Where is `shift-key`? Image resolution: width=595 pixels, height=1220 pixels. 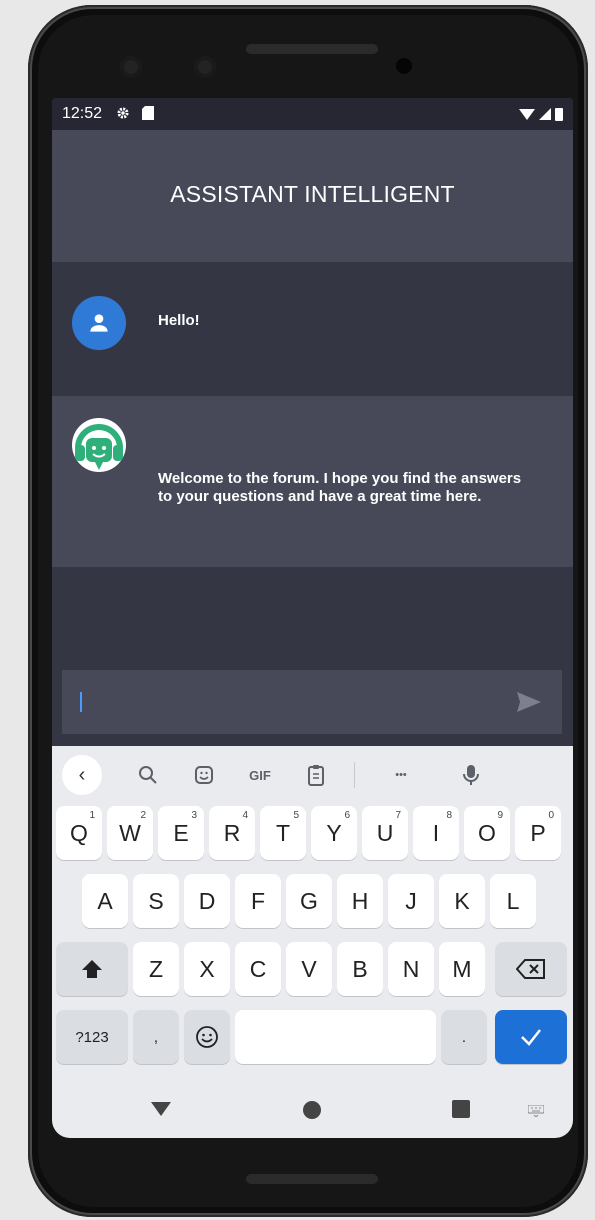
shift-key is located at coordinates (92, 969).